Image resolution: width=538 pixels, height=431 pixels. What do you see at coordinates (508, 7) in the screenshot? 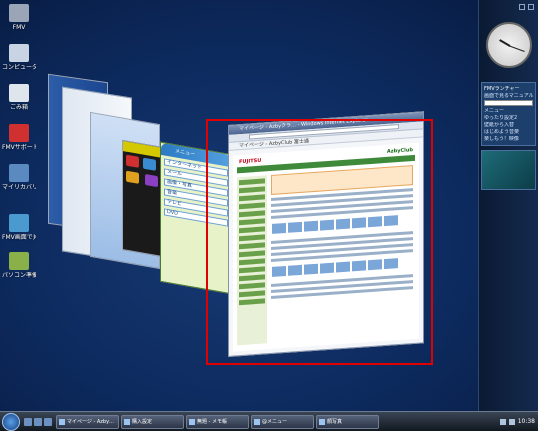
I see `sidebar-controls` at bounding box center [508, 7].